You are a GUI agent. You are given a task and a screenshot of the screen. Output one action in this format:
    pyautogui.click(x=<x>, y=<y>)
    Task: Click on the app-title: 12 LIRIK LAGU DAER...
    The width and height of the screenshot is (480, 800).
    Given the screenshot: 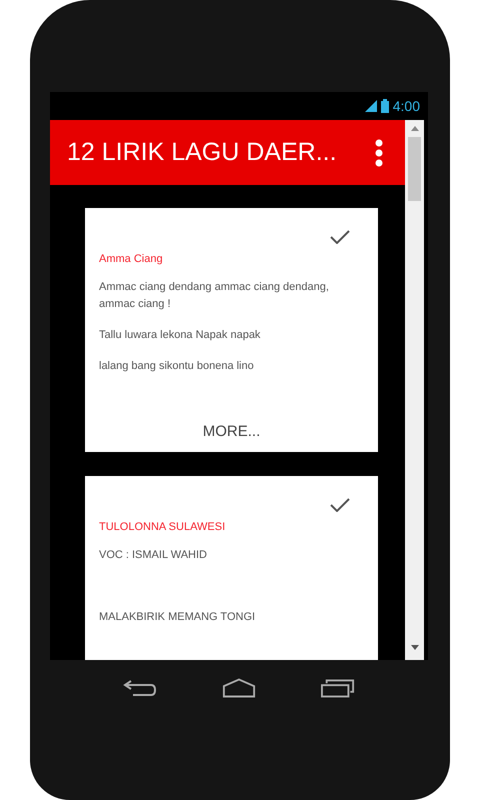 What is the action you would take?
    pyautogui.click(x=202, y=152)
    